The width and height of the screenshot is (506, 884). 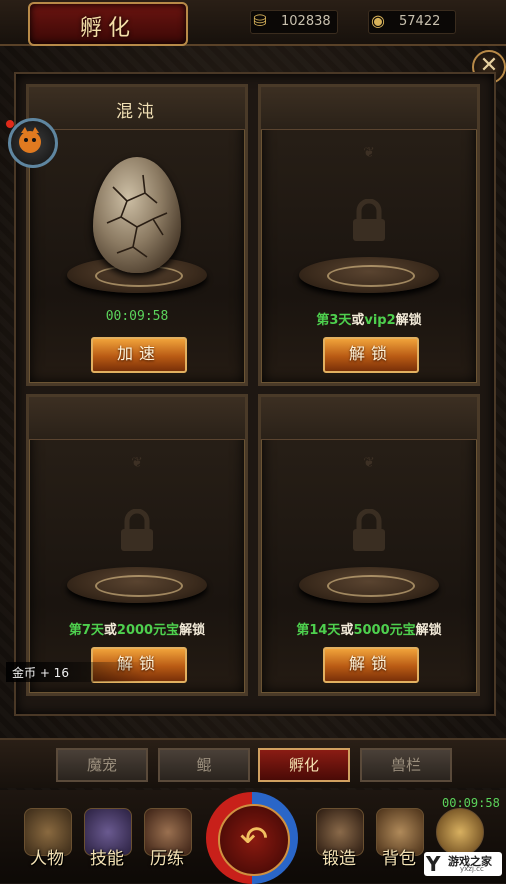 What do you see at coordinates (260, 20) in the screenshot?
I see `ingot-icon: ⛁` at bounding box center [260, 20].